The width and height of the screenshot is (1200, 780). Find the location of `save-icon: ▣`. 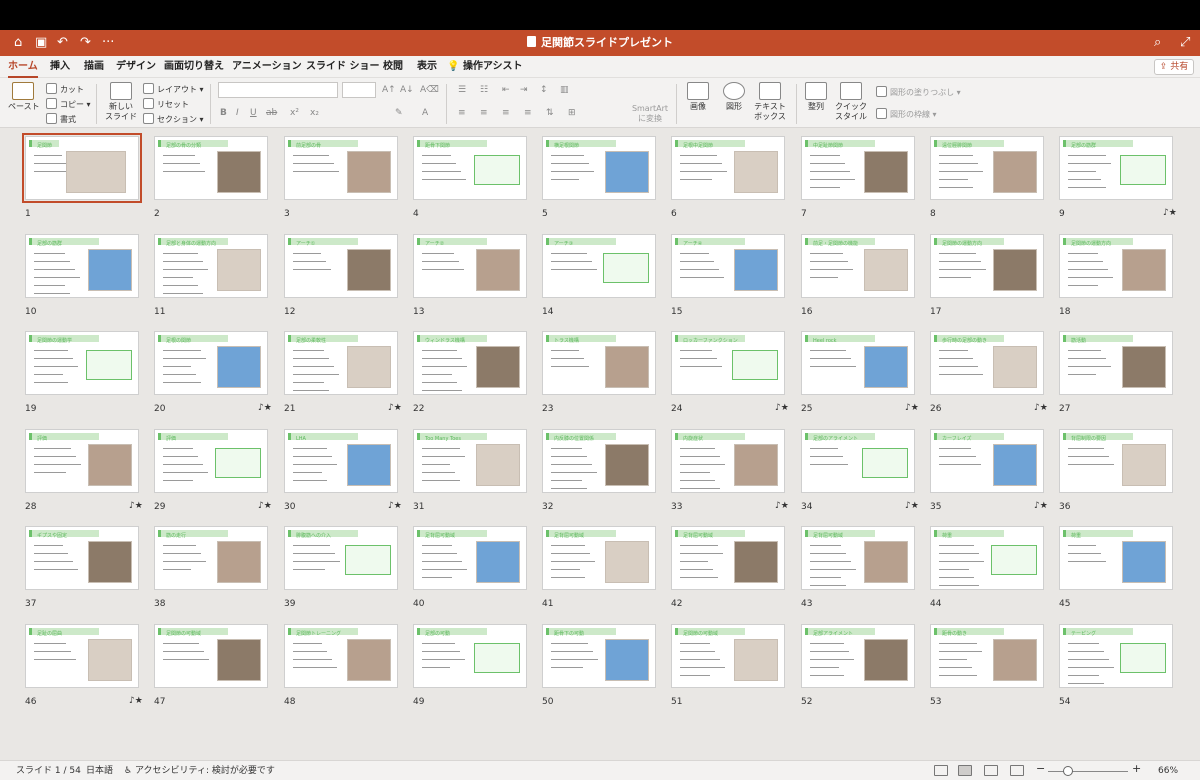

save-icon: ▣ is located at coordinates (41, 43).